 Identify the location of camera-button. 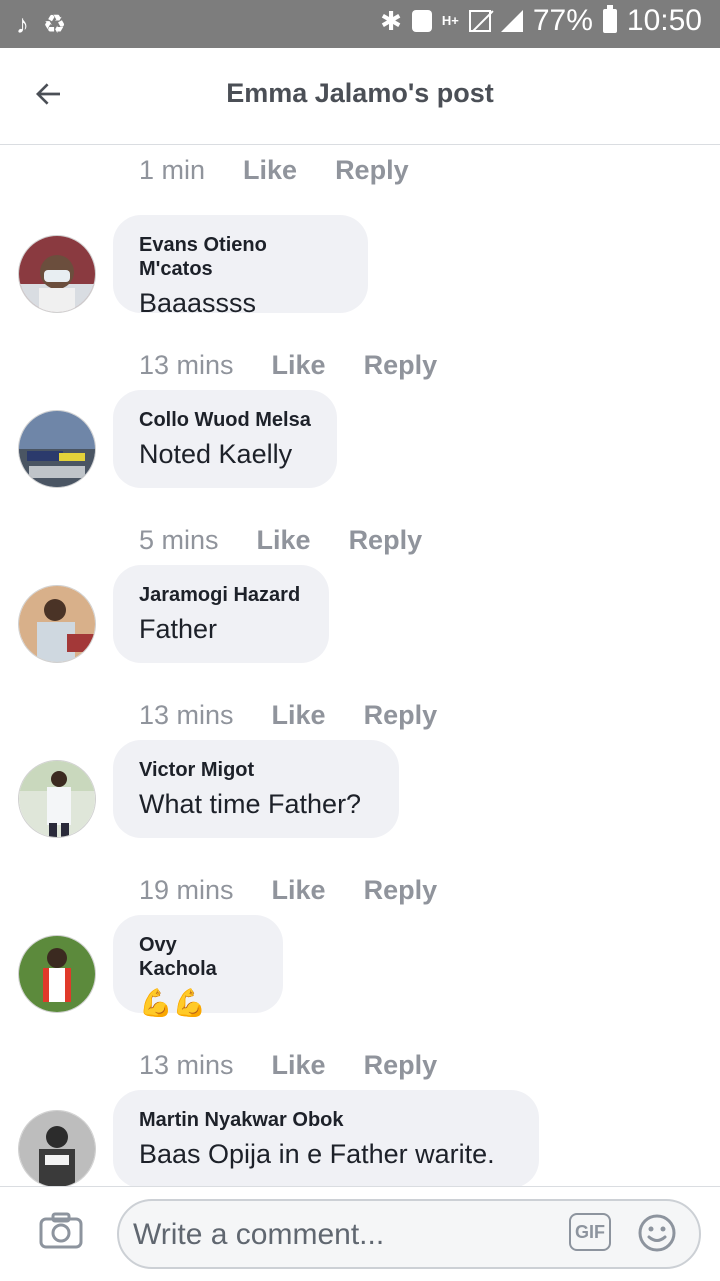
(61, 1231).